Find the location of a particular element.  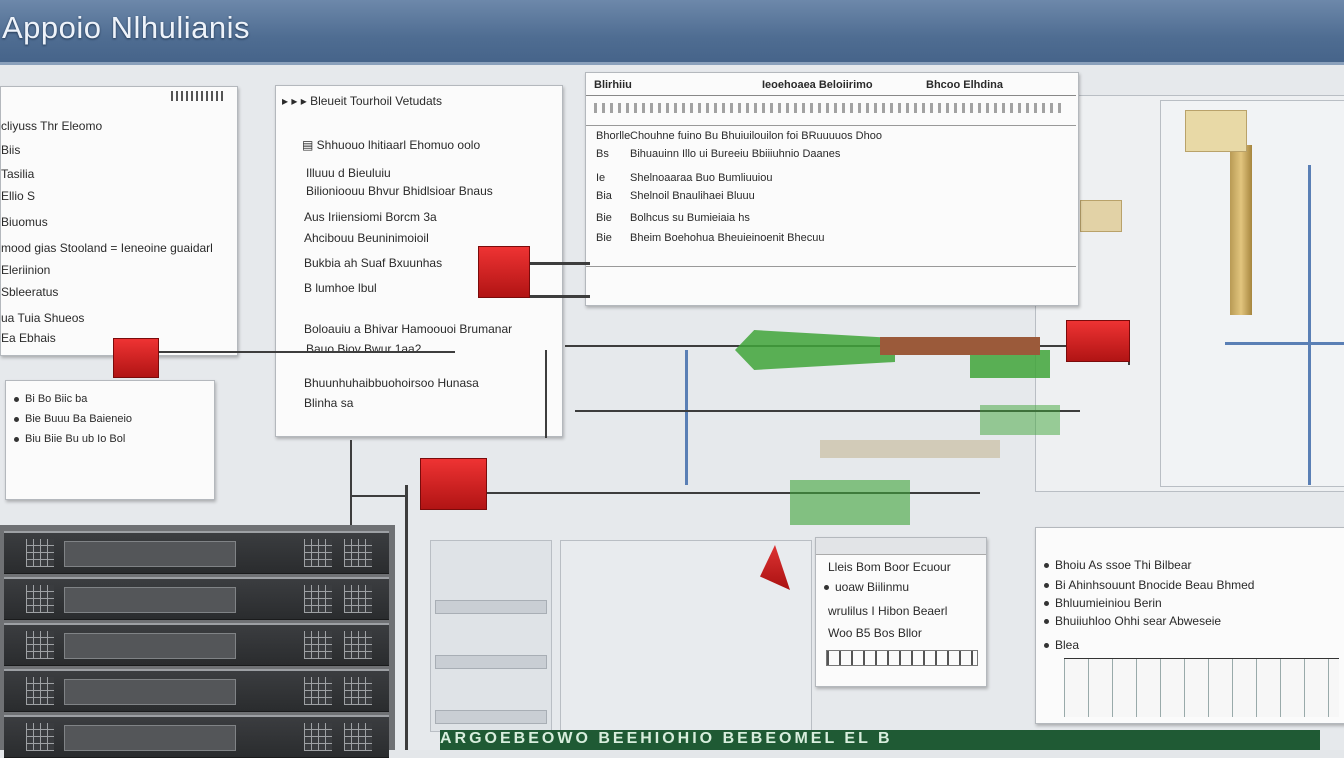

center-list-item: Aus Iriiensiomi Borcm 3a is located at coordinates (370, 217).